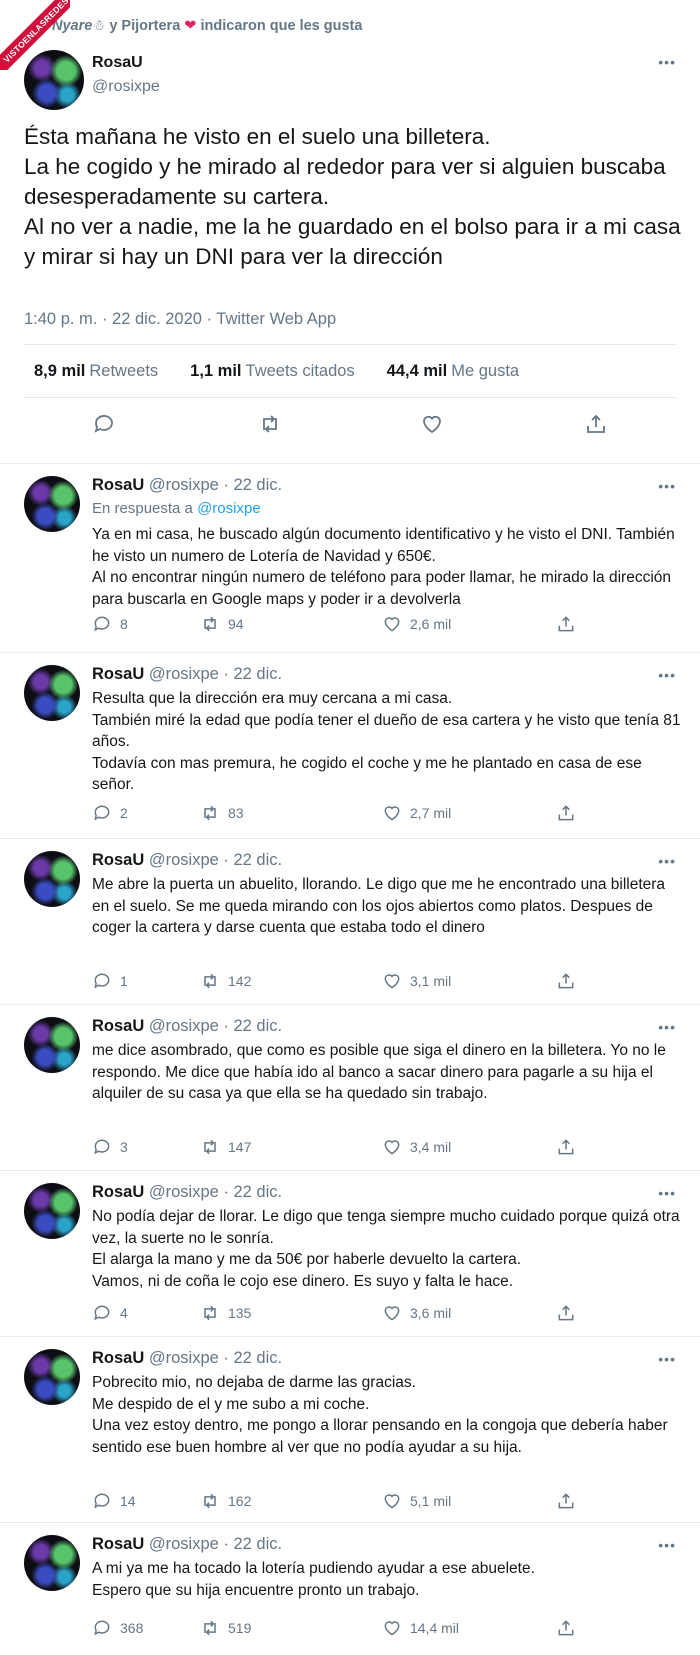  Describe the element at coordinates (144, 26) in the screenshot. I see `liked-middle: y Pijortera` at that location.